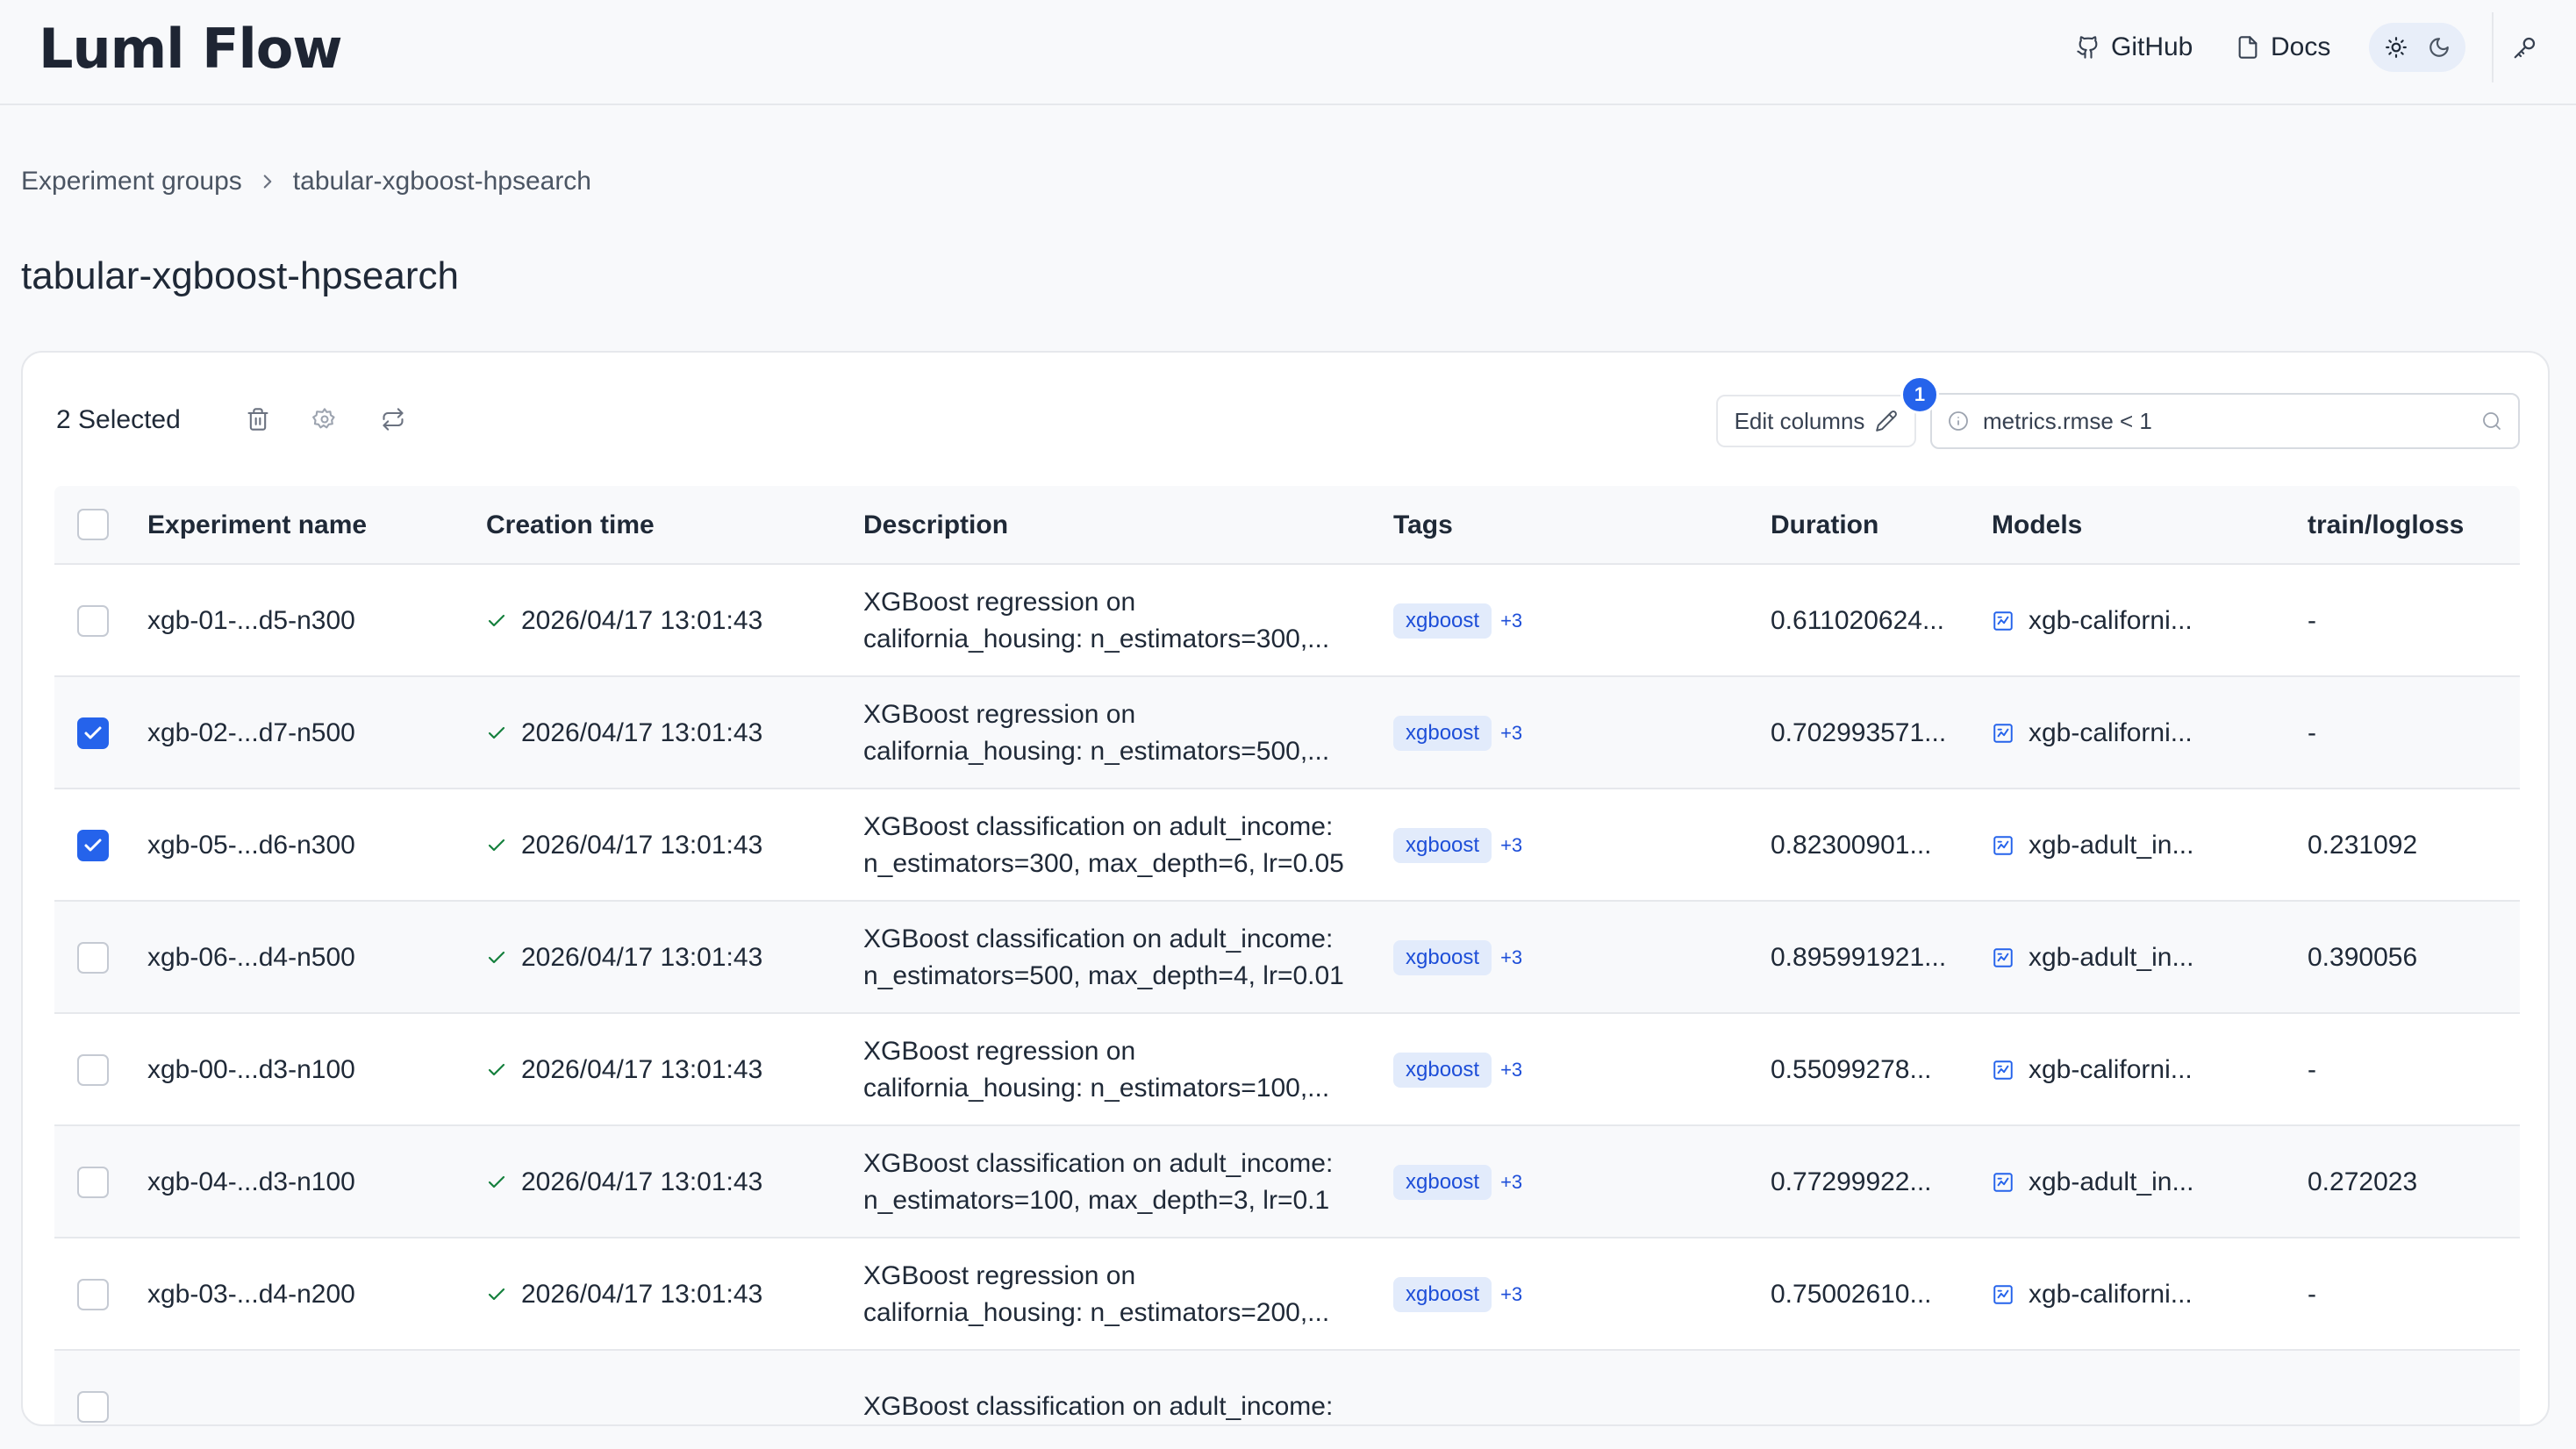  Describe the element at coordinates (1423, 525) in the screenshot. I see `column-header-tags: Tags` at that location.